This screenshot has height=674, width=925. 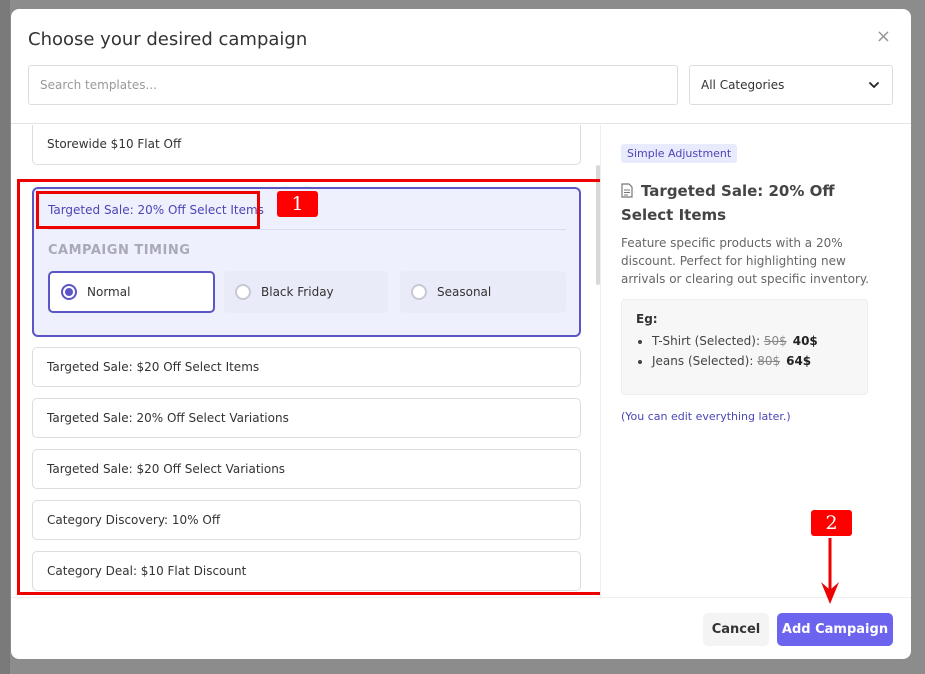 I want to click on add-campaign-button: Add Campaign, so click(x=835, y=629).